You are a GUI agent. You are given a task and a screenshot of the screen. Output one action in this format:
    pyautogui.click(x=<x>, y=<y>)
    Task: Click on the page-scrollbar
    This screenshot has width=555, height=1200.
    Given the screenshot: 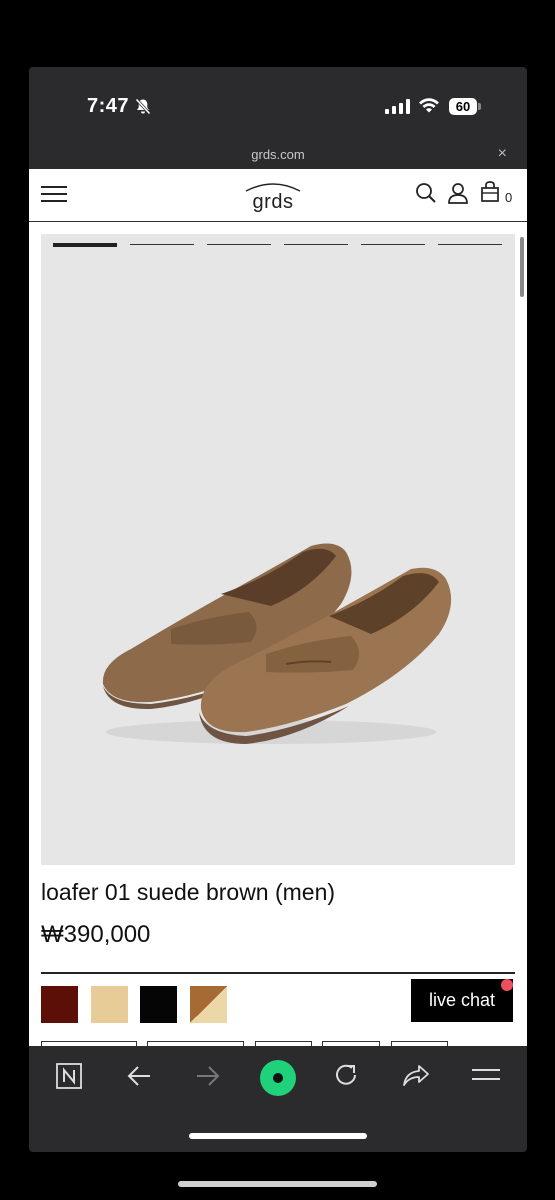 What is the action you would take?
    pyautogui.click(x=522, y=267)
    